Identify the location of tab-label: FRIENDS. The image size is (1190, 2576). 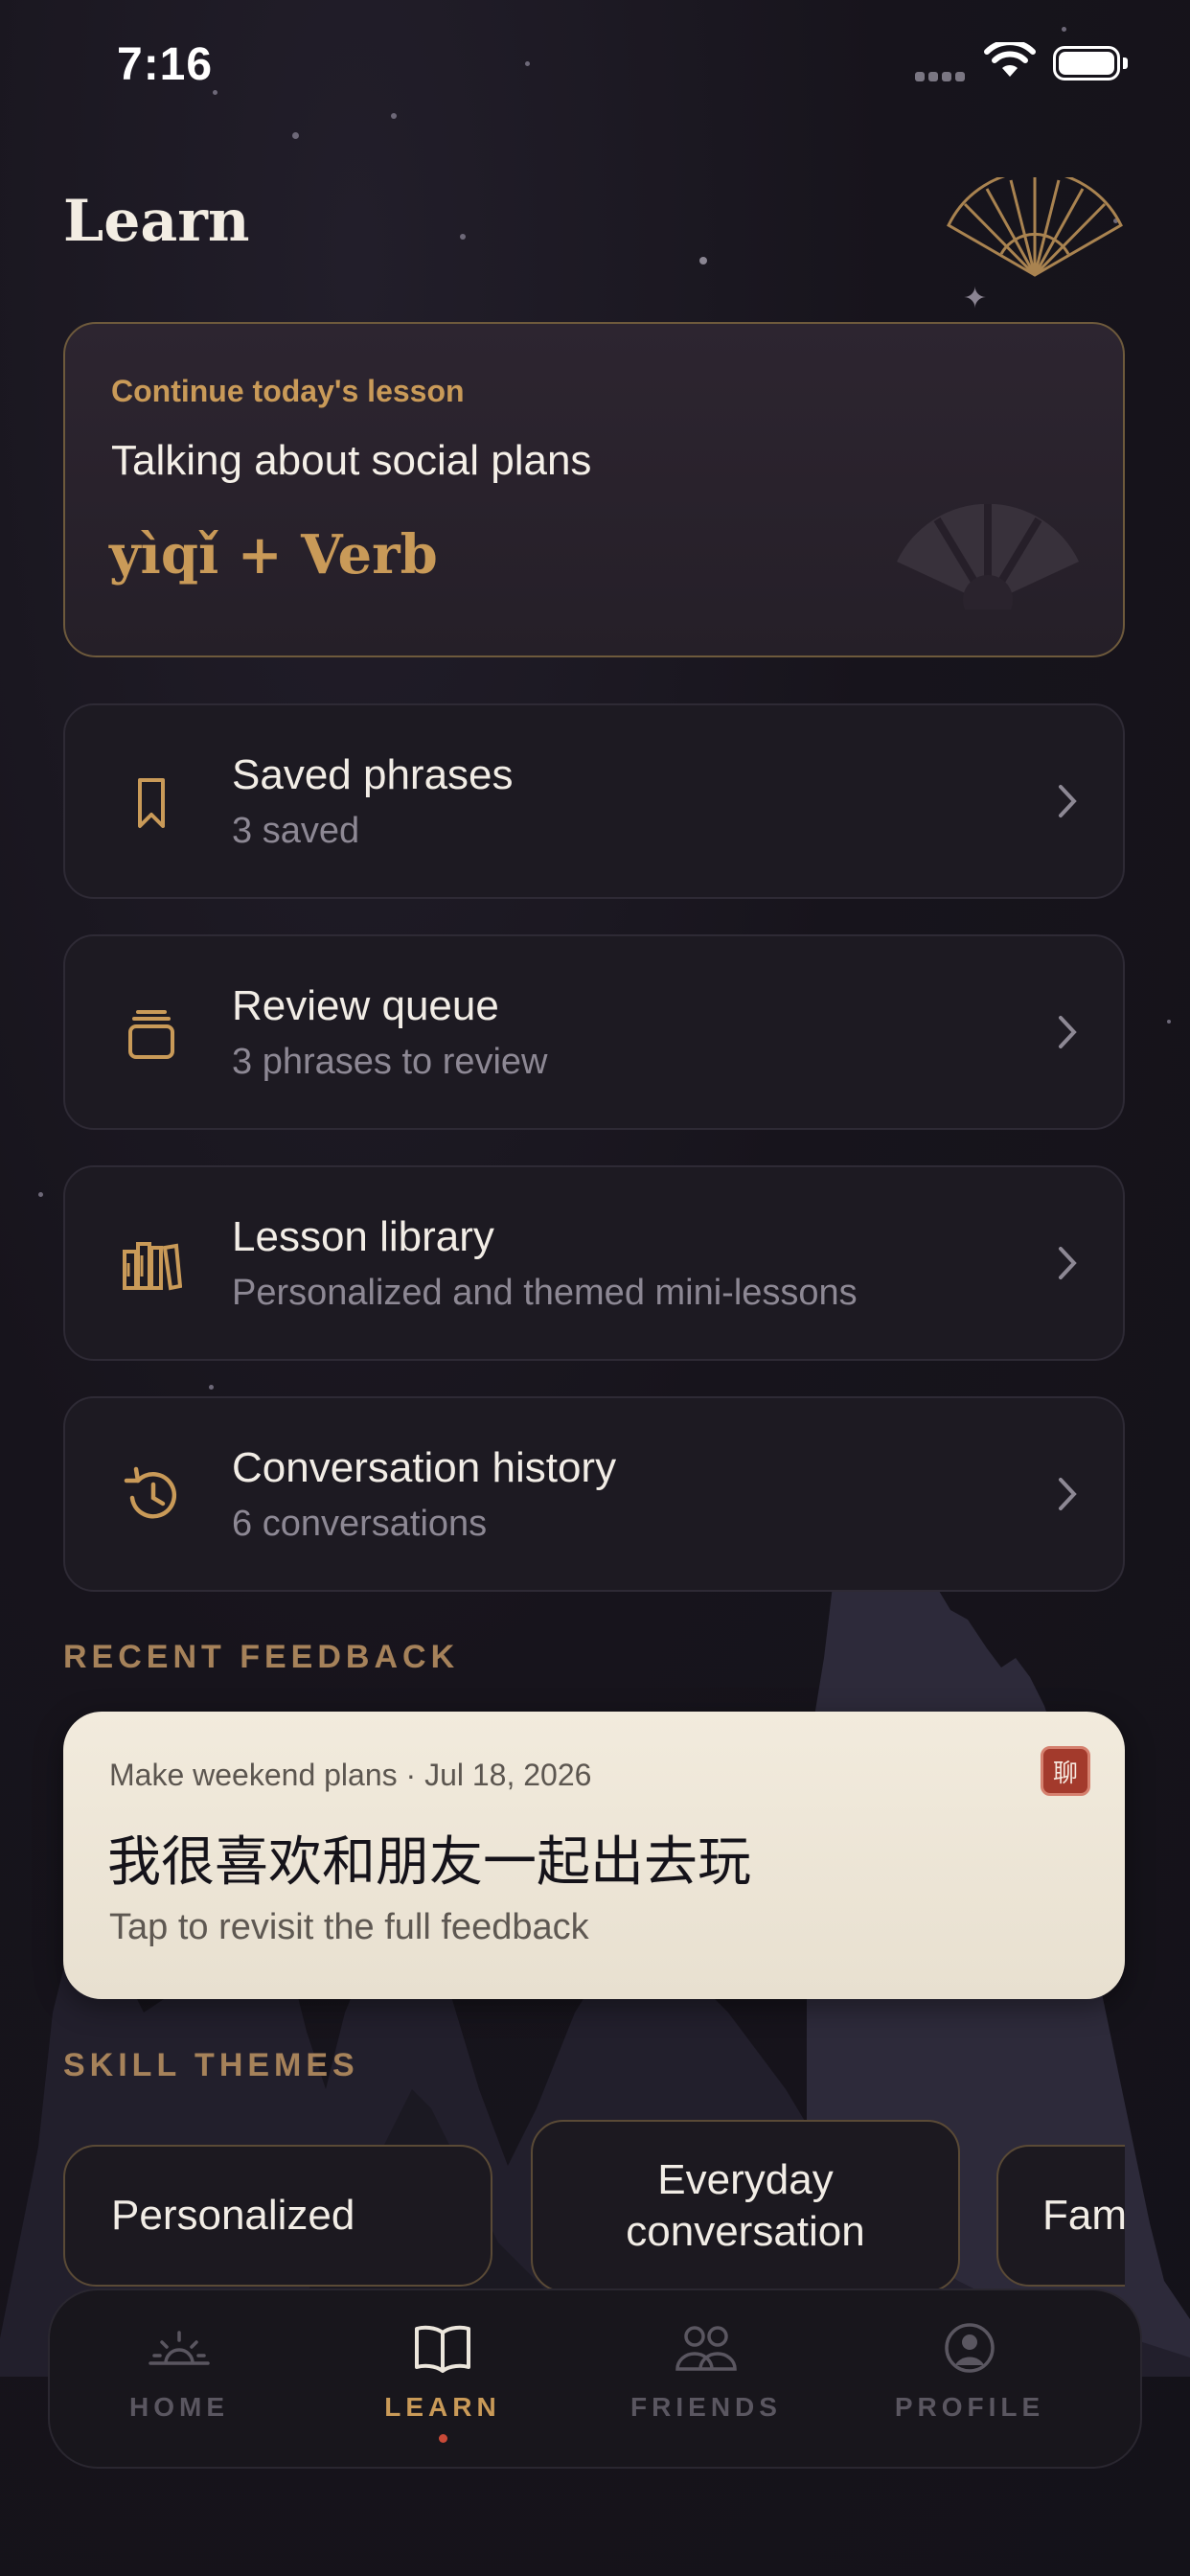
(706, 2407).